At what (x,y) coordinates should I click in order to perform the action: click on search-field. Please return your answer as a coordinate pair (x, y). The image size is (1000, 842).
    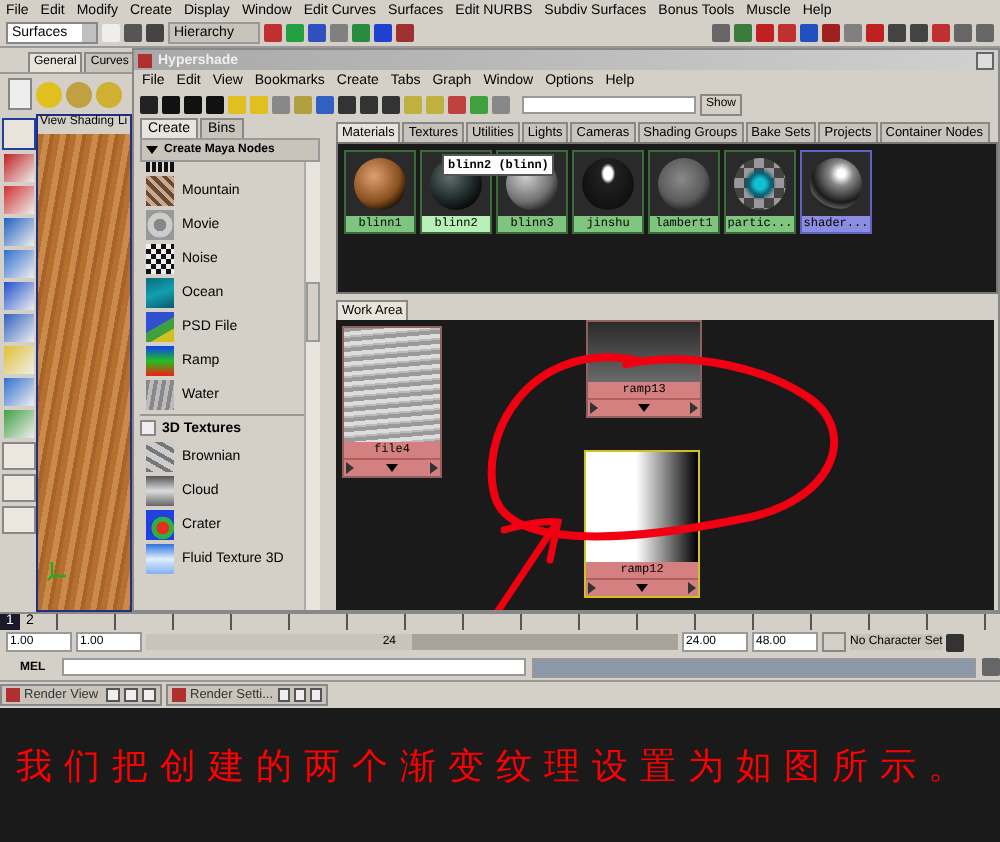
    Looking at the image, I should click on (609, 104).